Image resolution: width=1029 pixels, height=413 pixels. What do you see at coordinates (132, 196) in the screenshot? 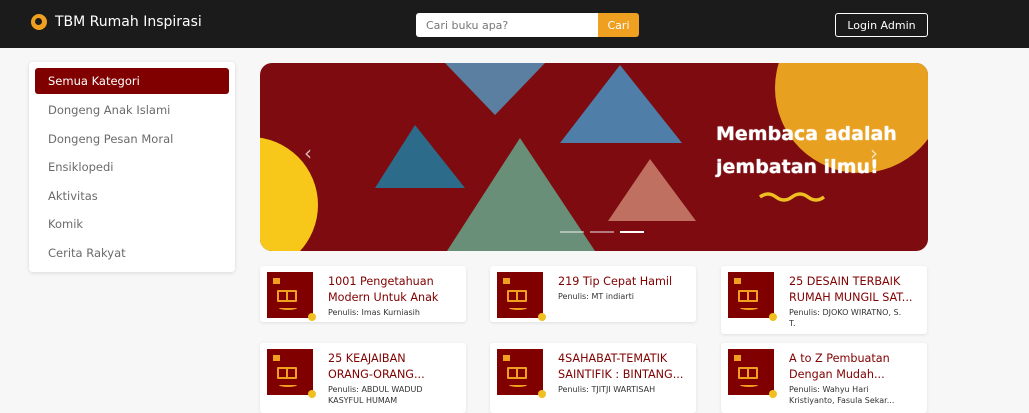
I see `category-item-aktivitas: Aktivitas` at bounding box center [132, 196].